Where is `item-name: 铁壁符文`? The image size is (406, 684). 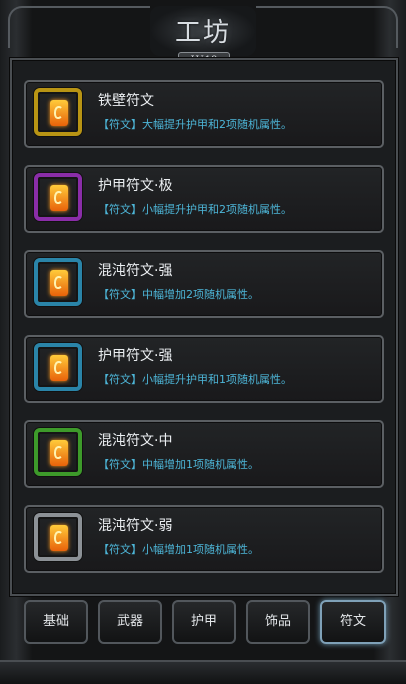 item-name: 铁壁符文 is located at coordinates (126, 101).